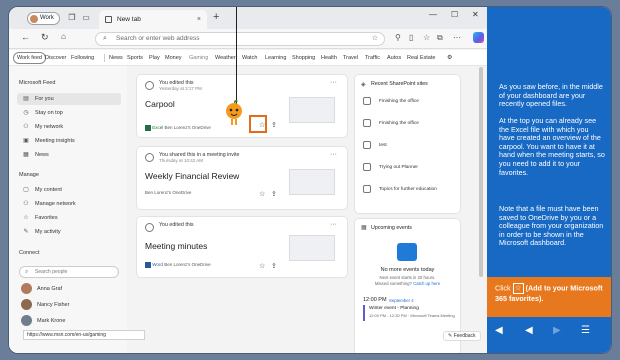  What do you see at coordinates (153, 19) in the screenshot?
I see `tab-new-tab: New tab ×` at bounding box center [153, 19].